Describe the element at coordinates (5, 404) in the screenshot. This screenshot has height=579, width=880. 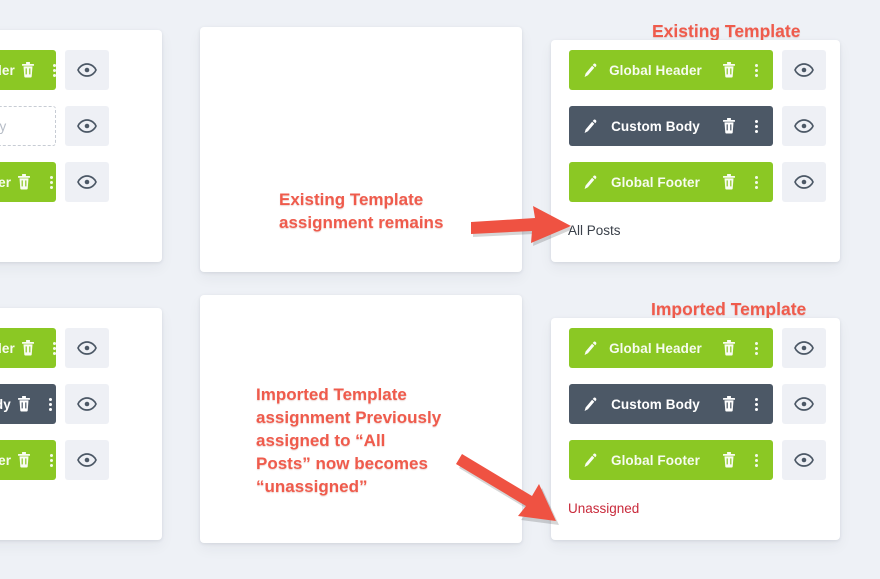
I see `module-label: Custom Body` at that location.